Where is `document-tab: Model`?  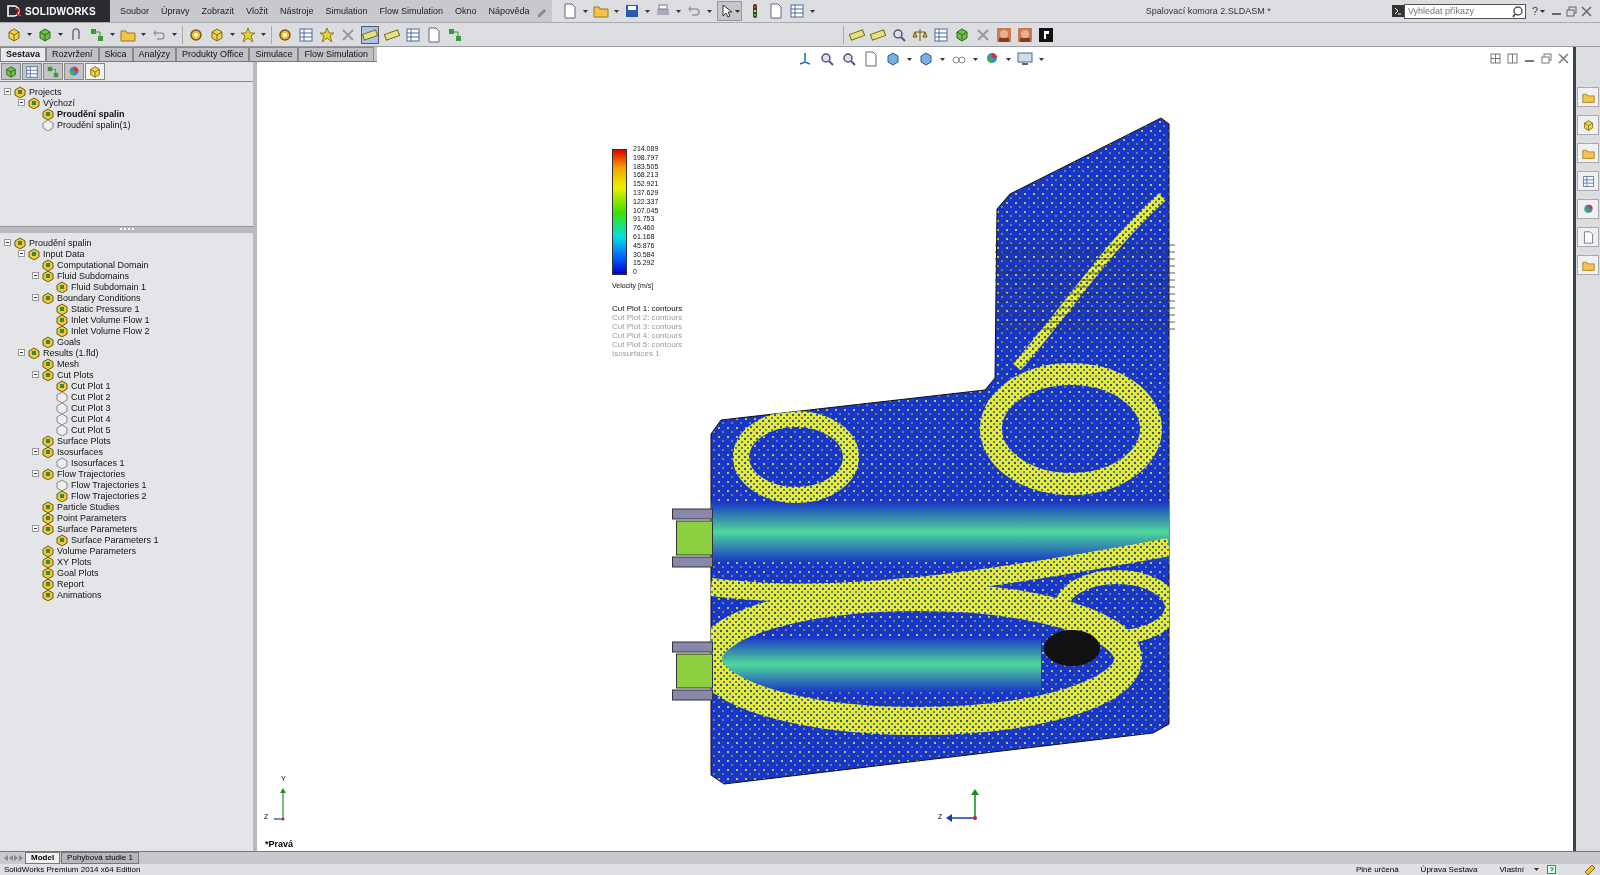
document-tab: Model is located at coordinates (43, 858).